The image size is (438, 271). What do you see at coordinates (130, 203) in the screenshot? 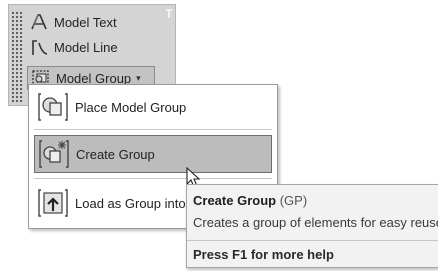
I see `menu-item-label: Load as Group into` at bounding box center [130, 203].